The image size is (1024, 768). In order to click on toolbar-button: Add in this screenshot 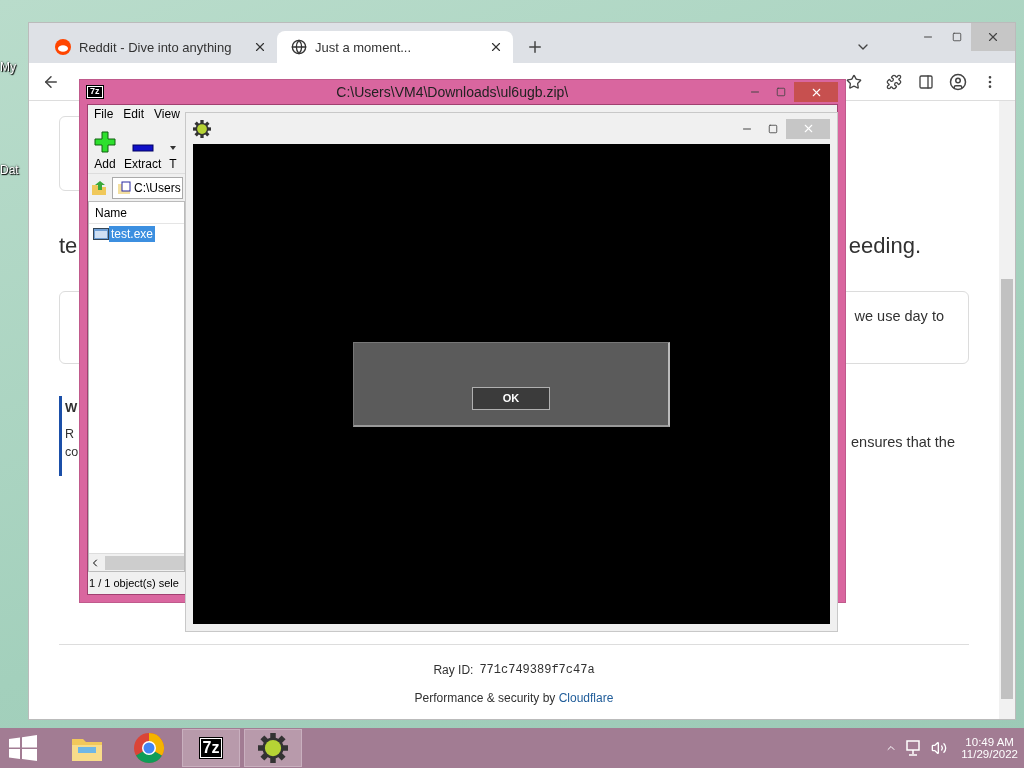, I will do `click(105, 151)`.